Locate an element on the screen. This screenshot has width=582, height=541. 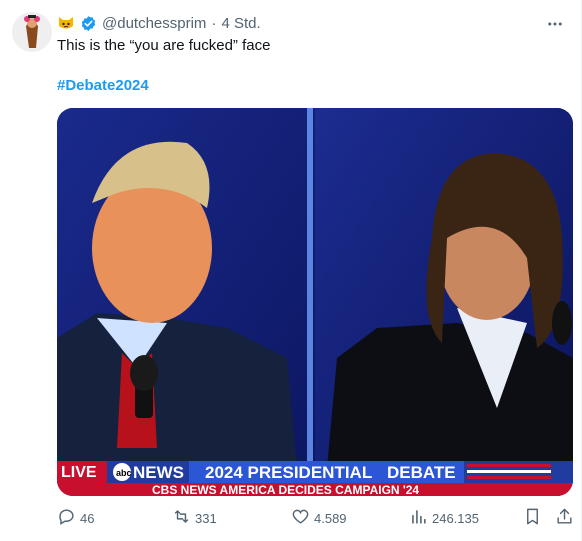
share-button is located at coordinates (564, 518).